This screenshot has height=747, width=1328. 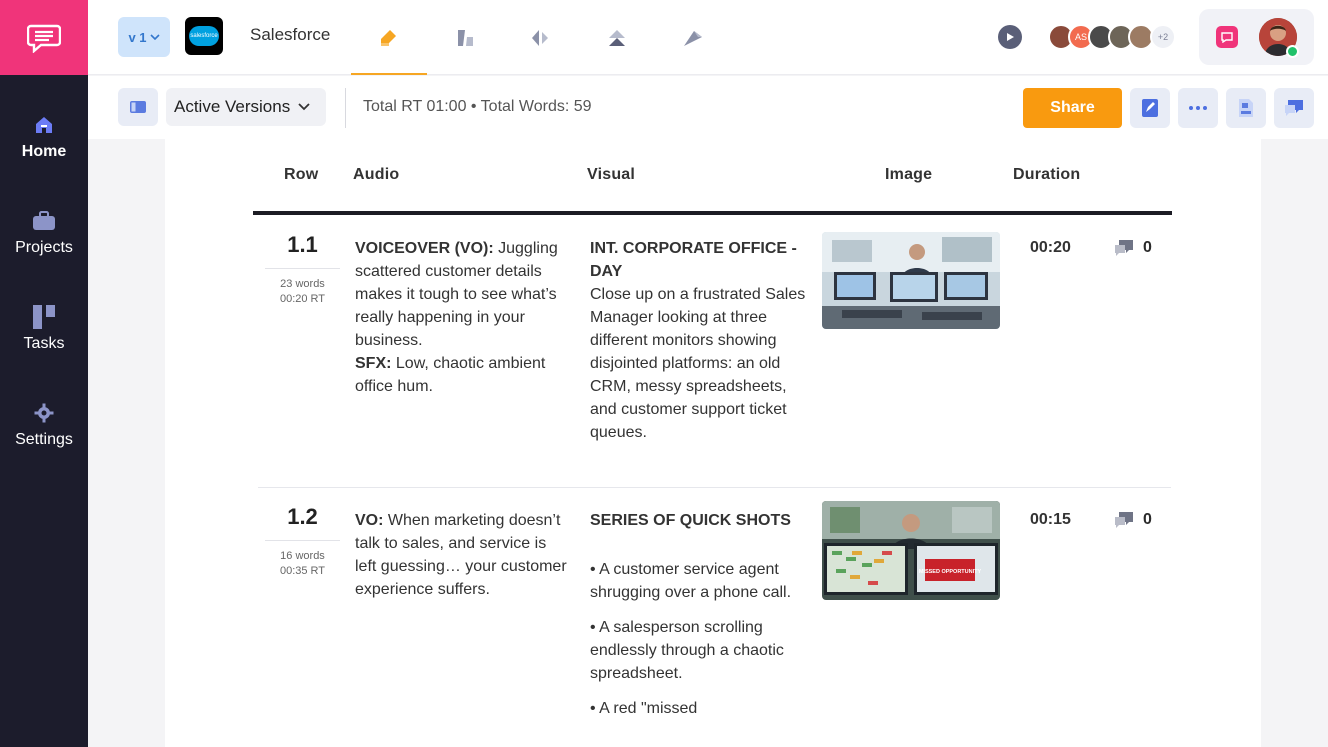 I want to click on tab-timeline, so click(x=541, y=37).